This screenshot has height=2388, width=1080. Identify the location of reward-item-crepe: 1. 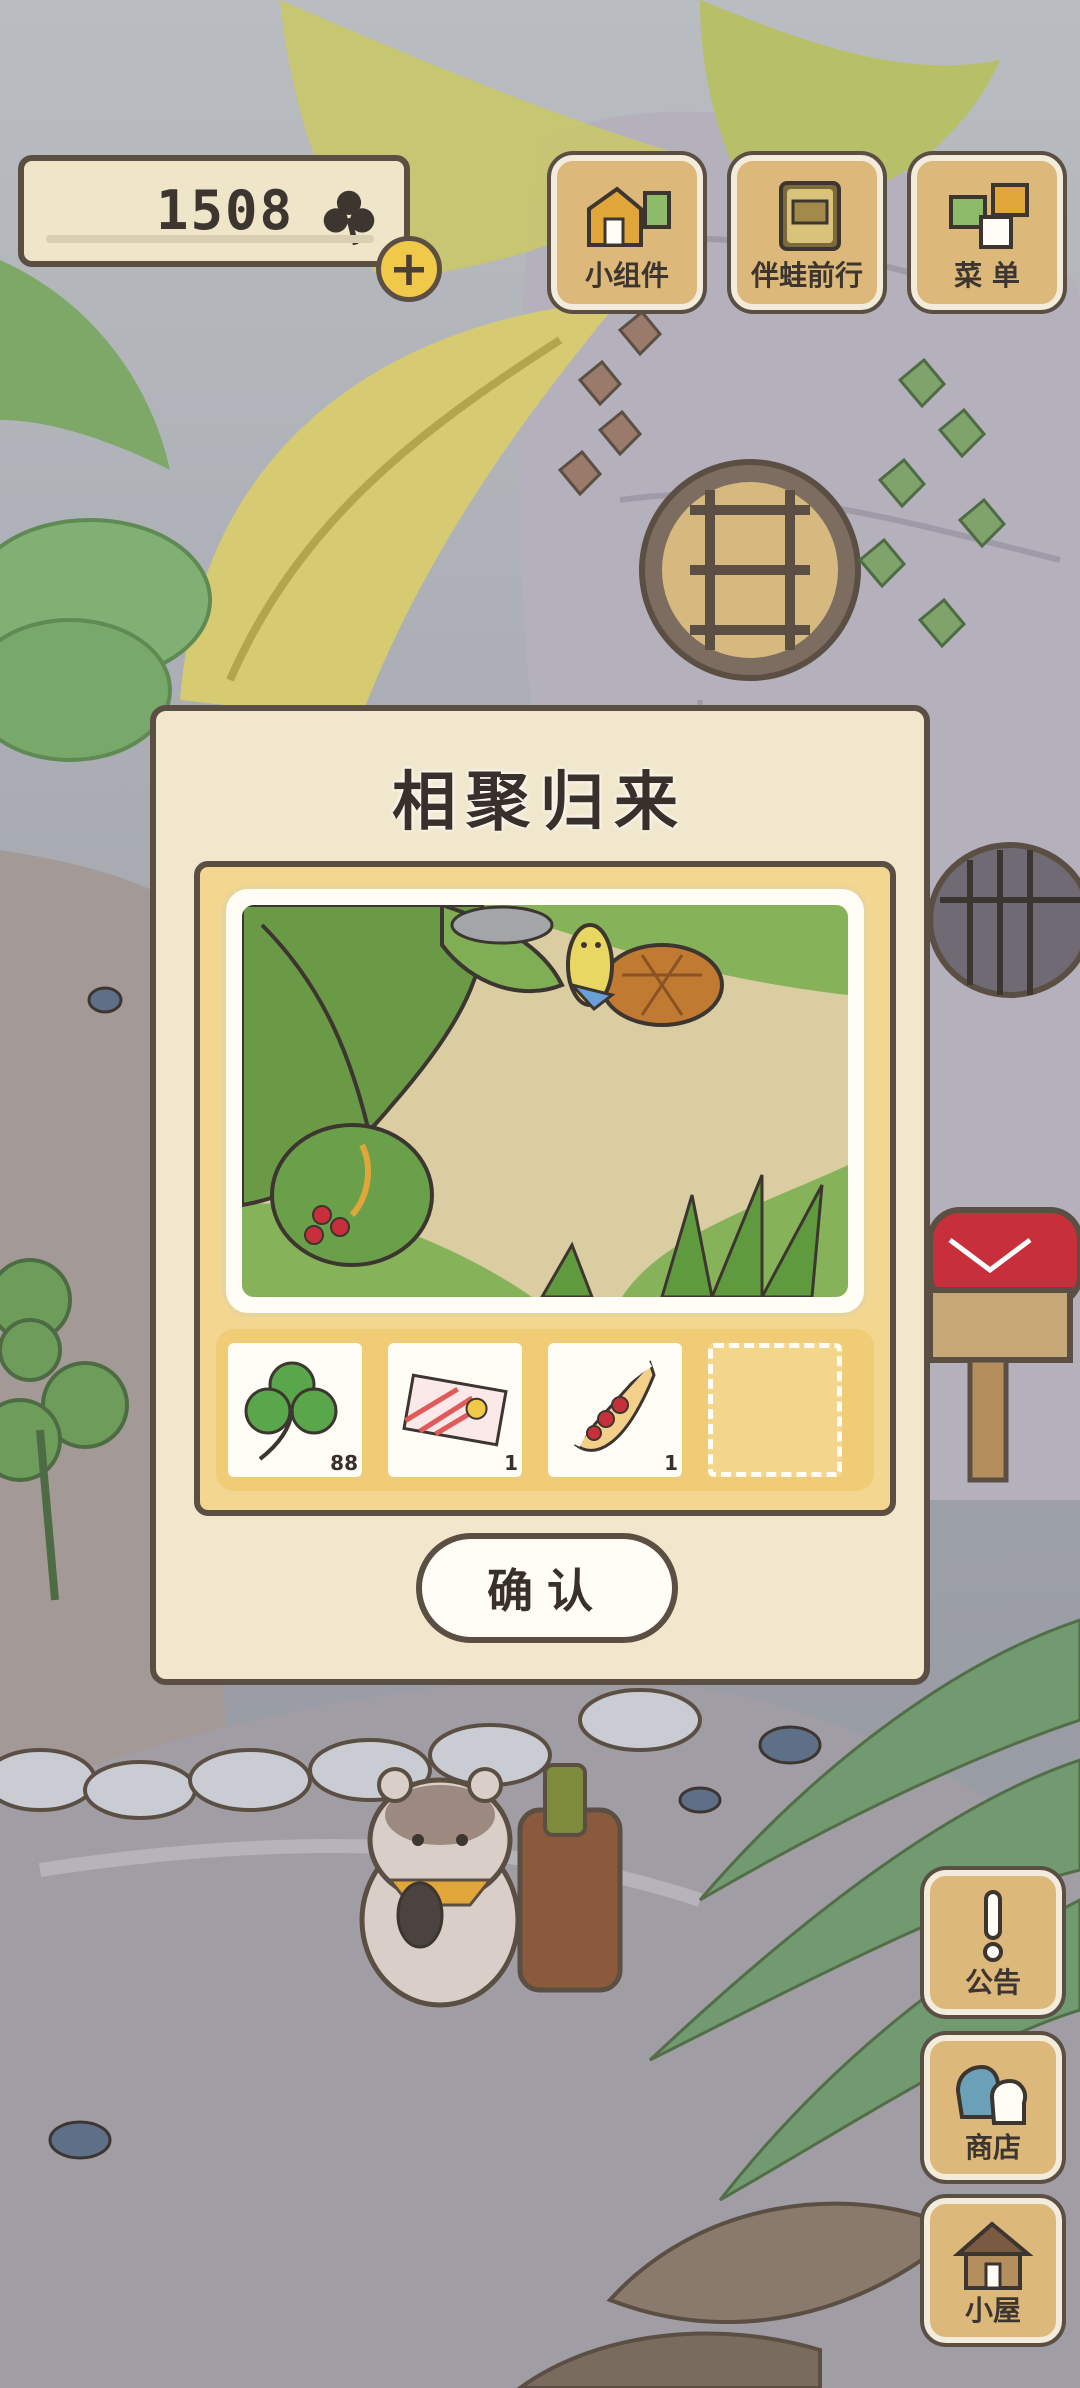
(615, 1410).